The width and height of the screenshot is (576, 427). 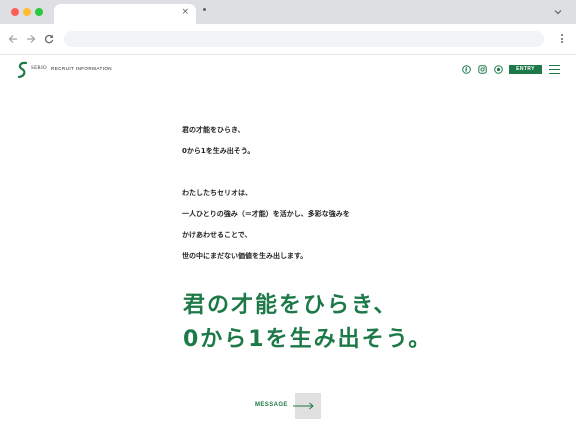 I want to click on headline-line-2: 0から1を生み出そう。, so click(x=308, y=339).